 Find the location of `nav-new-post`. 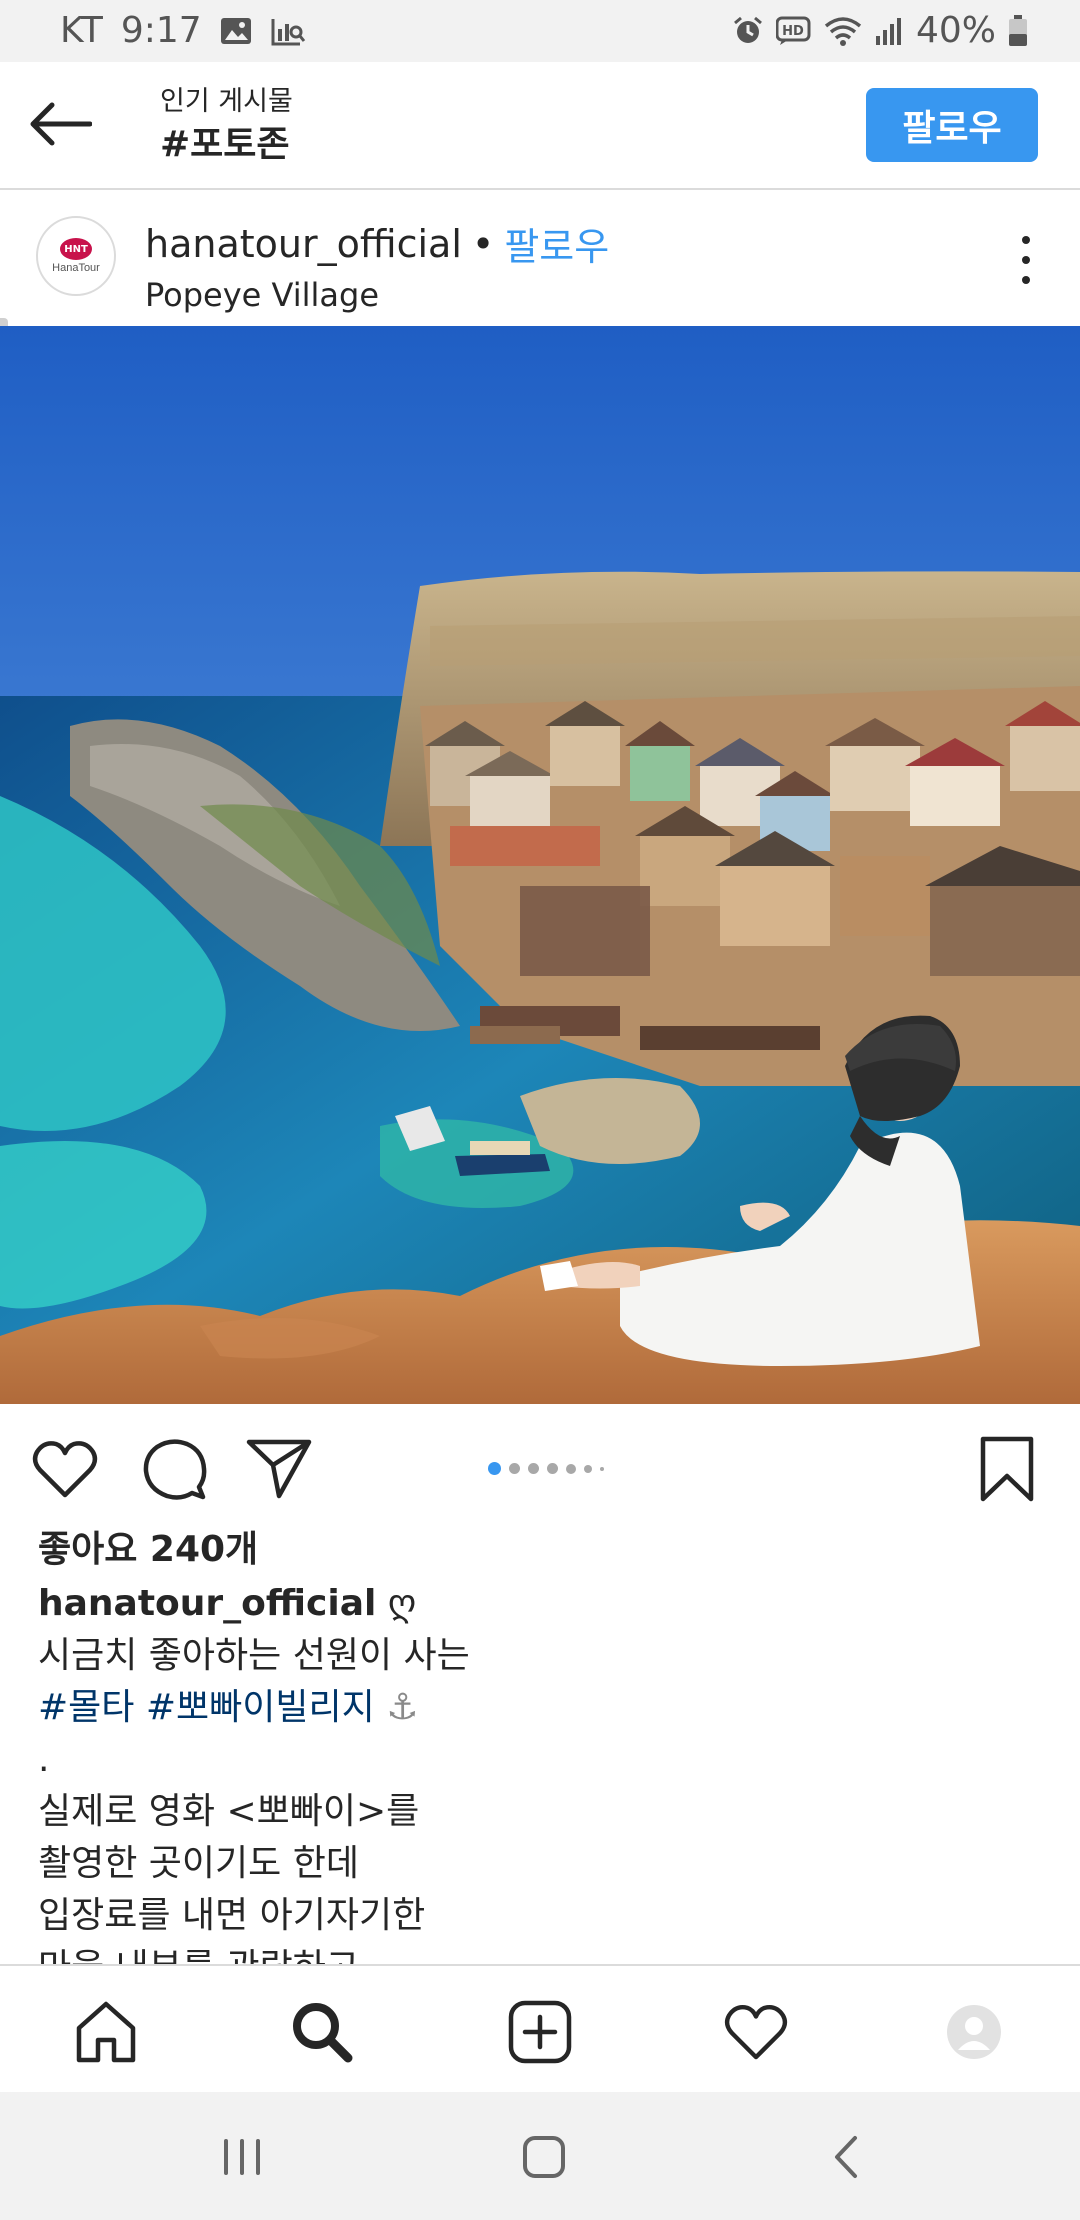

nav-new-post is located at coordinates (540, 2032).